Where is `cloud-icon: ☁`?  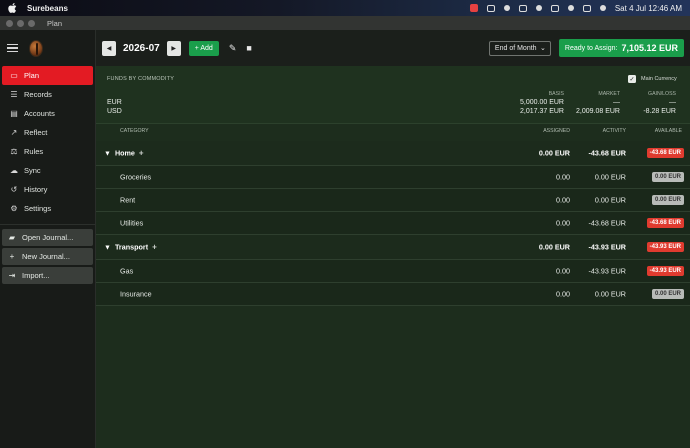 cloud-icon: ☁ is located at coordinates (14, 170).